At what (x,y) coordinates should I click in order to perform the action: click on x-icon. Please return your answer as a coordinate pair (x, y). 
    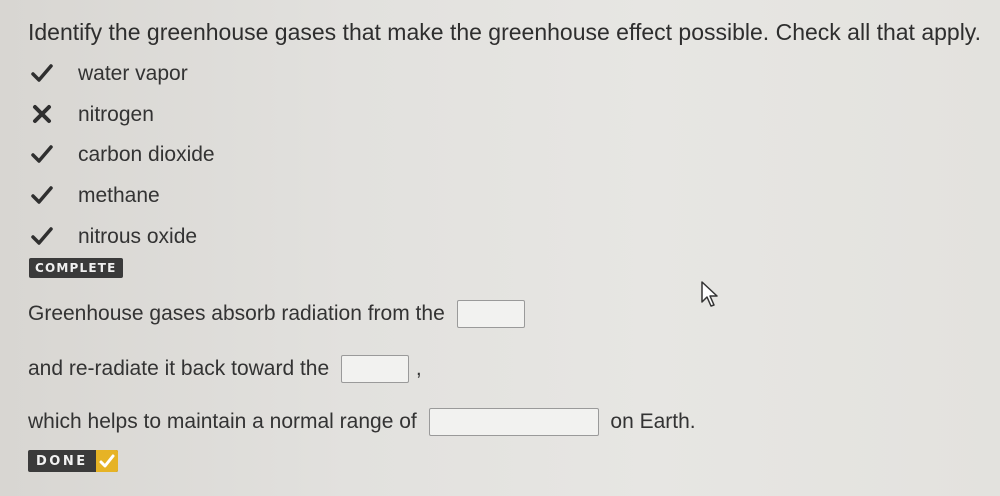
    Looking at the image, I should click on (42, 114).